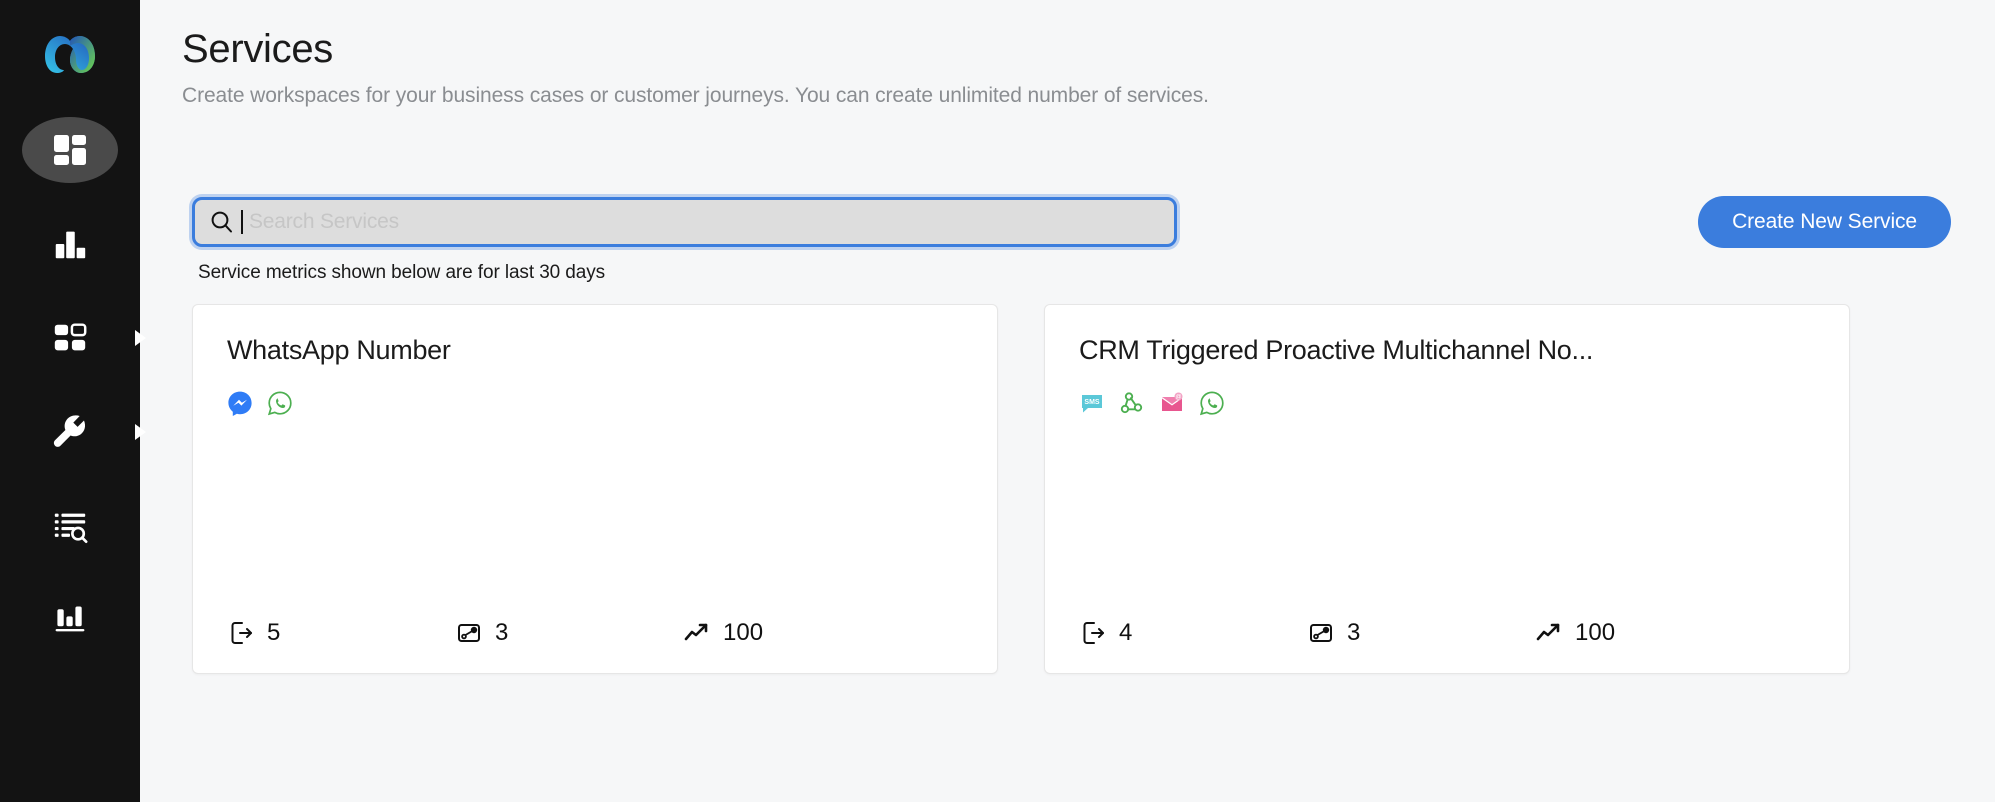 The height and width of the screenshot is (802, 1995). I want to click on reports-chart-icon, so click(70, 620).